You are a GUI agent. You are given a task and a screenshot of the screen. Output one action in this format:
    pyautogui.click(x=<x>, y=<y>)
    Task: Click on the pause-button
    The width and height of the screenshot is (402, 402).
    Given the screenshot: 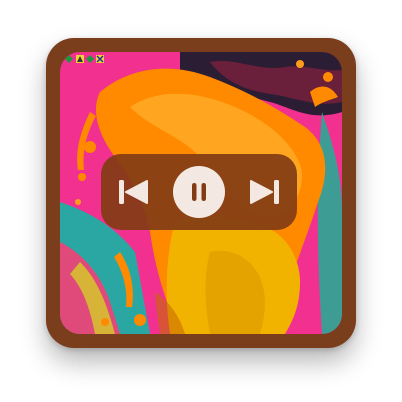 What is the action you would take?
    pyautogui.click(x=199, y=192)
    